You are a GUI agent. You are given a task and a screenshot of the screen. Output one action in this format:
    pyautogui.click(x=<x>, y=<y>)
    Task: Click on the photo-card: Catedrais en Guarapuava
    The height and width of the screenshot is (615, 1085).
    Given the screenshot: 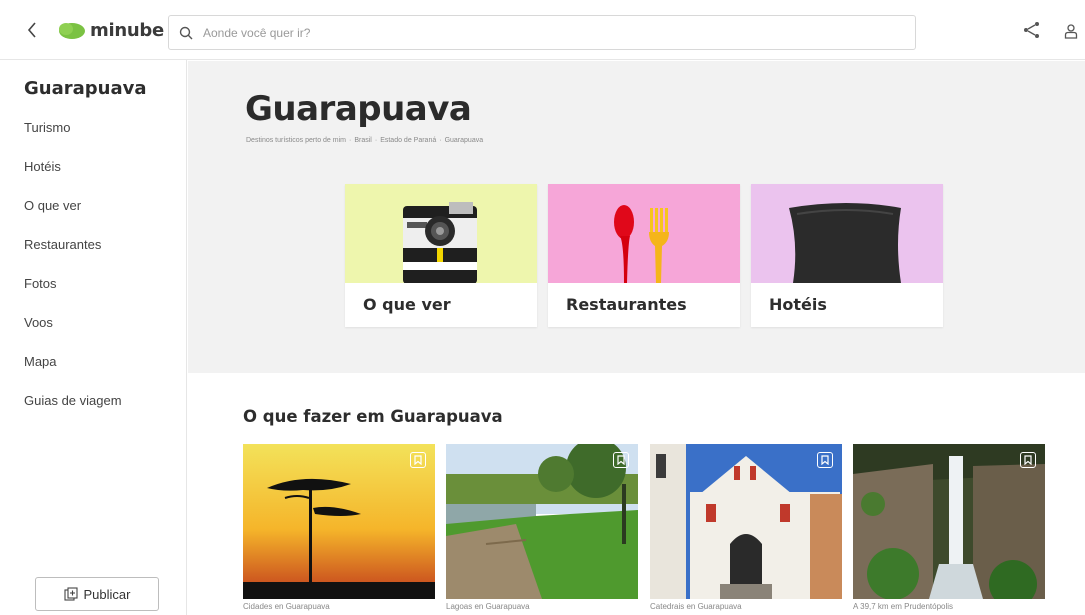 What is the action you would take?
    pyautogui.click(x=746, y=529)
    